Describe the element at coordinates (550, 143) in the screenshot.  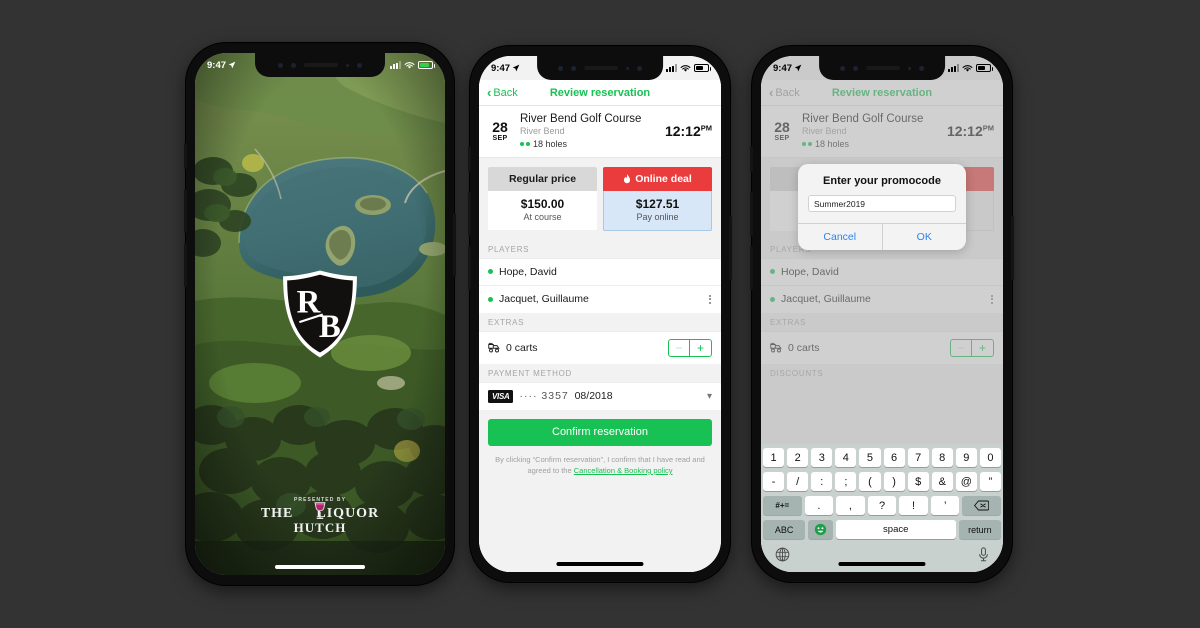
I see `holes-label: 18 holes` at that location.